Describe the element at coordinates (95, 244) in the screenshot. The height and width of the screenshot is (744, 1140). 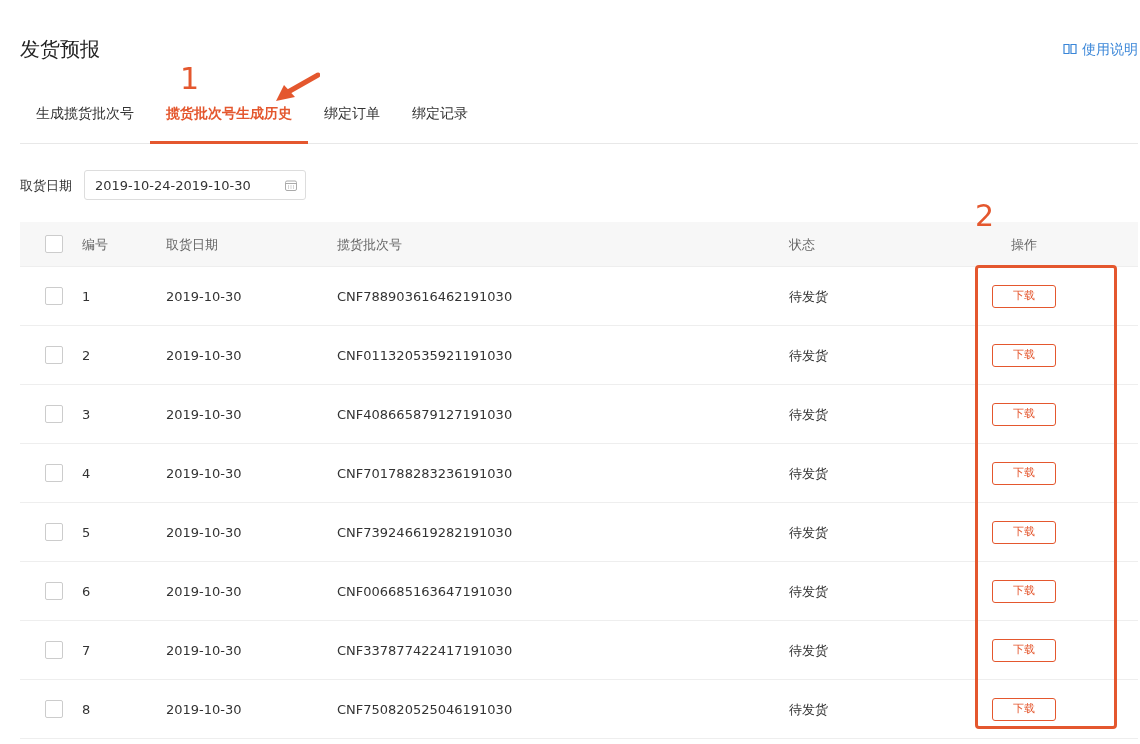
I see `column-header: 编号` at that location.